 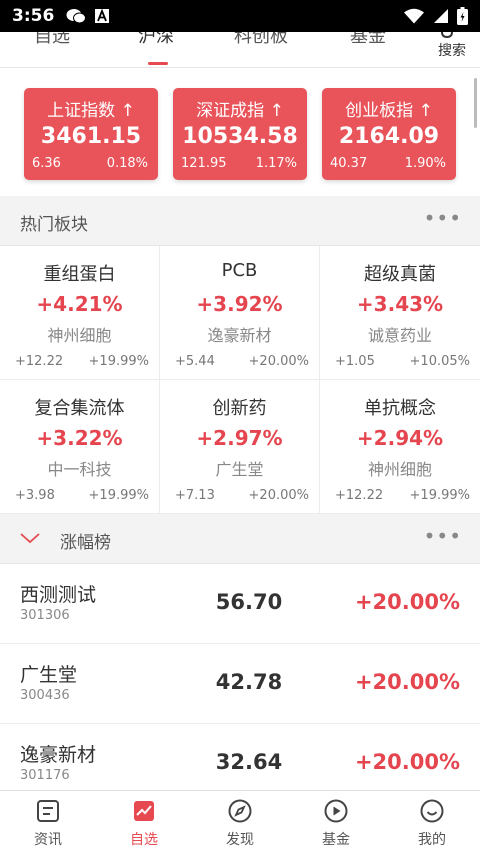 I want to click on fund-play-icon, so click(x=336, y=811).